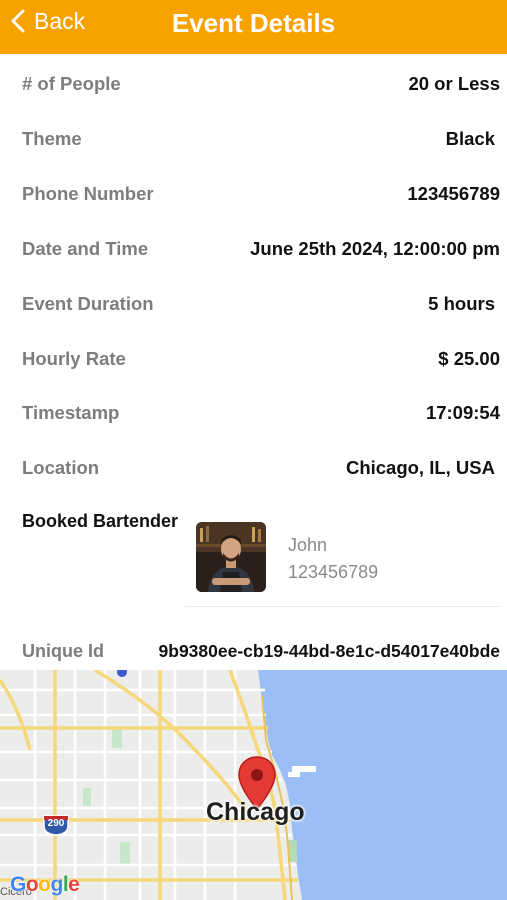 This screenshot has width=507, height=900. What do you see at coordinates (100, 521) in the screenshot?
I see `booked-bartender-label: Booked Bartender` at bounding box center [100, 521].